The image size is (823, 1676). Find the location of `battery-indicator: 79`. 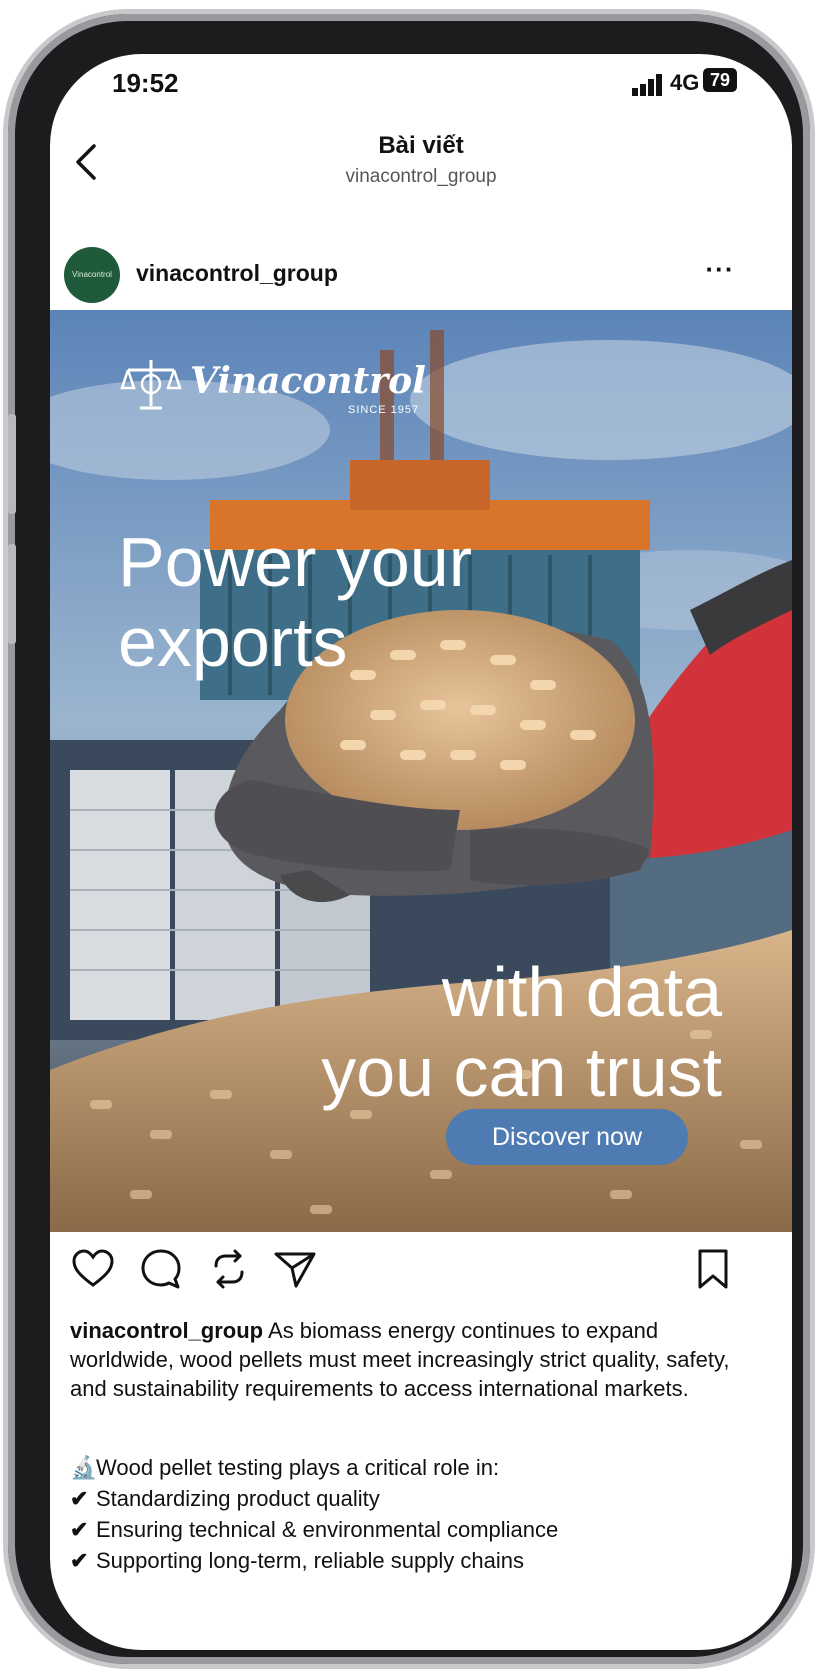

battery-indicator: 79 is located at coordinates (720, 80).